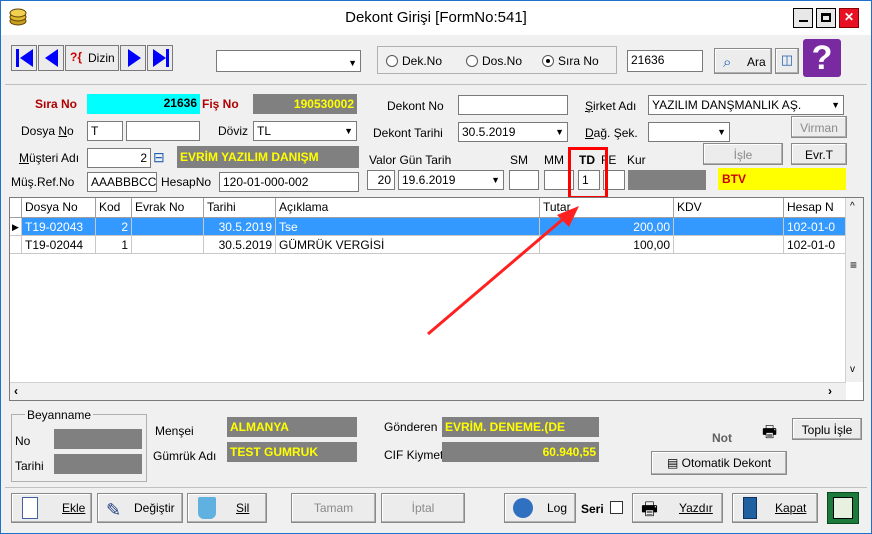 Image resolution: width=872 pixels, height=534 pixels. What do you see at coordinates (24, 58) in the screenshot?
I see `first-record-button` at bounding box center [24, 58].